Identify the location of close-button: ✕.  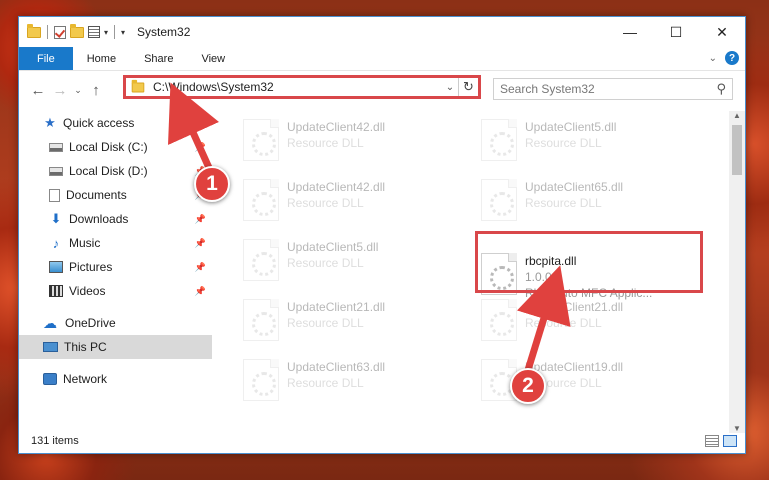
(722, 32).